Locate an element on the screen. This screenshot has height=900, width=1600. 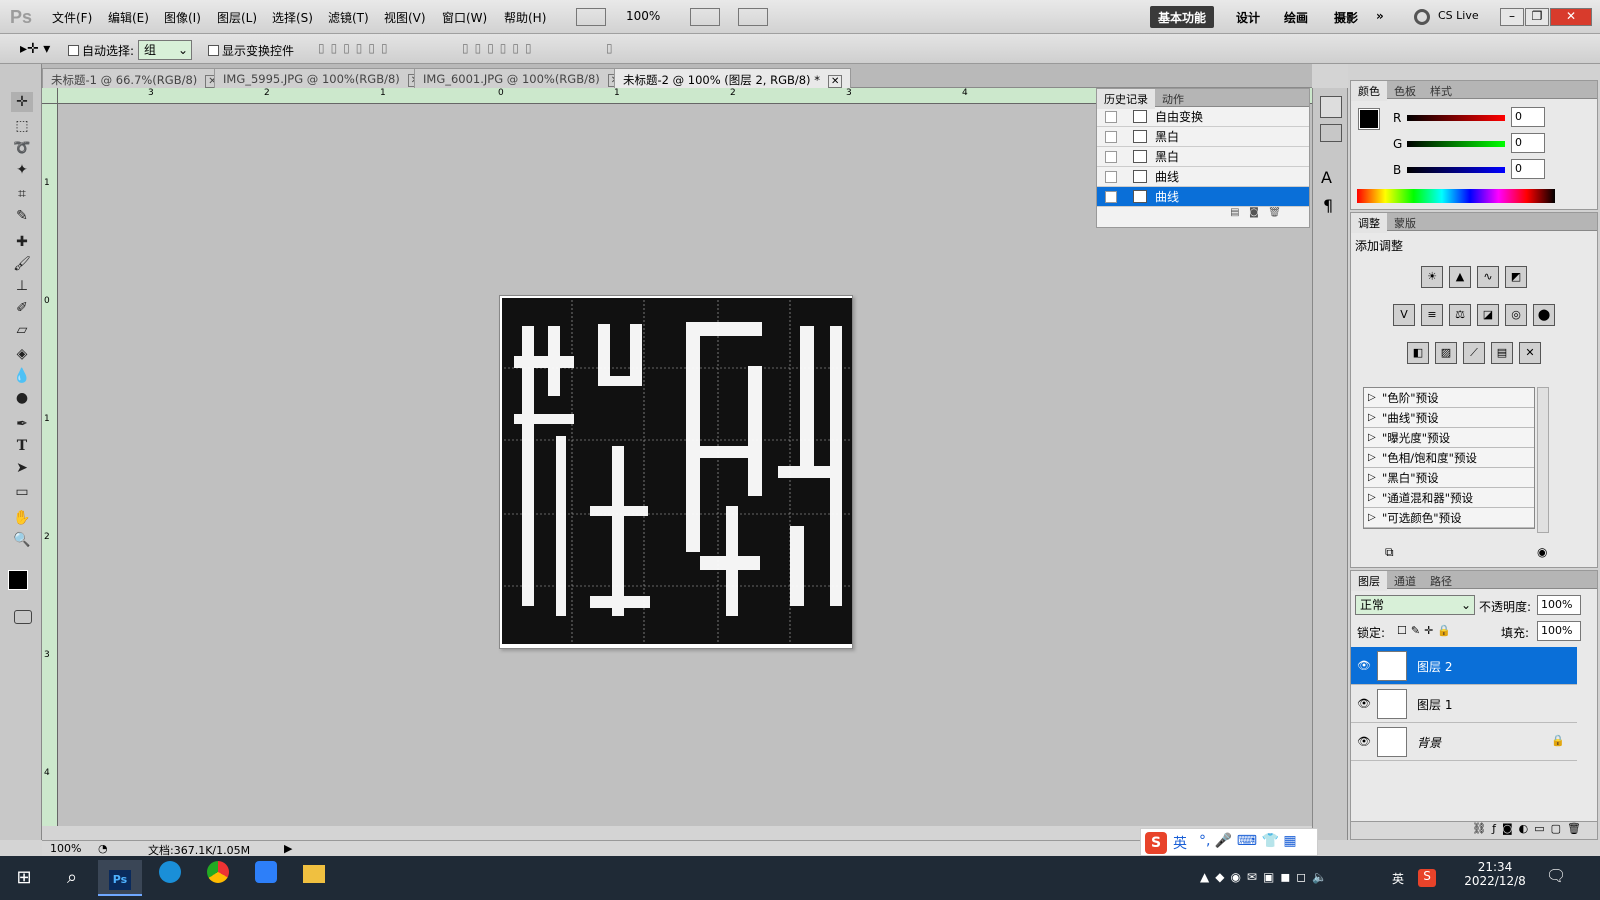
distribute-buttons: ▯▯▯▯▯▯ is located at coordinates (524, 49).